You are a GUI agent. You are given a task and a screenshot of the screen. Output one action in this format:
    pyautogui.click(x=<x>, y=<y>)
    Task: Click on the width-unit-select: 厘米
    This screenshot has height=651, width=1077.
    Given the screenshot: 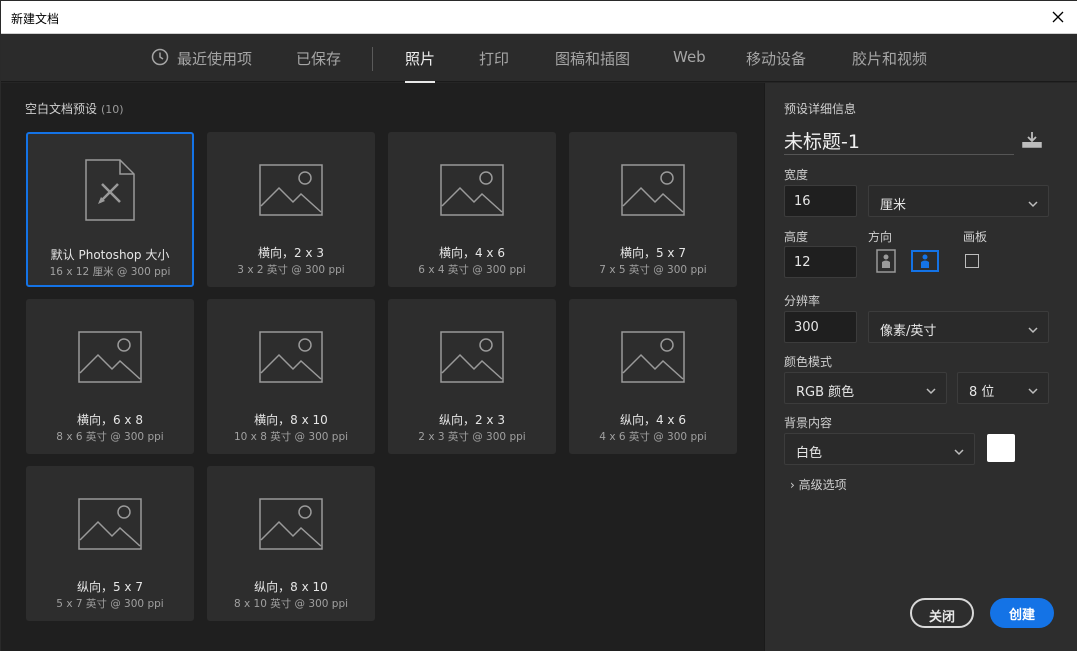 What is the action you would take?
    pyautogui.click(x=958, y=201)
    